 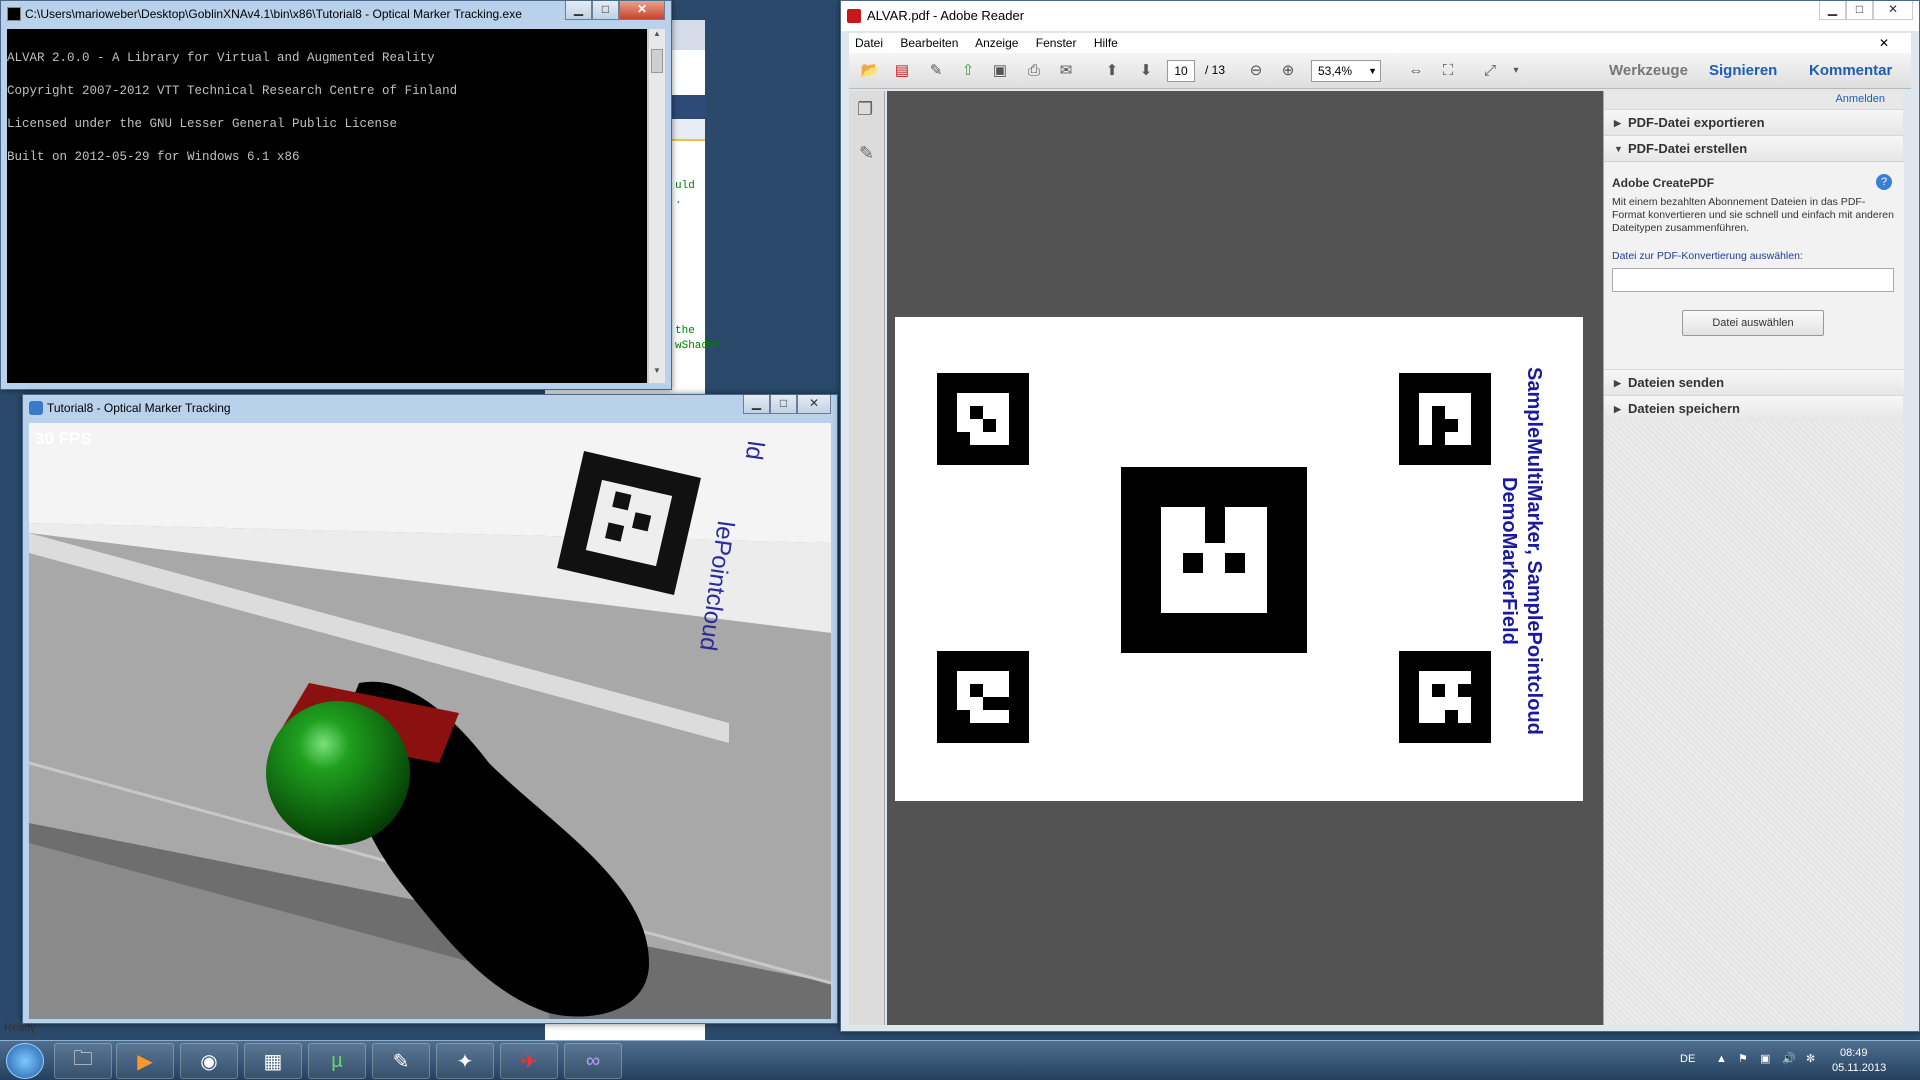 What do you see at coordinates (1448, 71) in the screenshot?
I see `fit-page-icon: ⛶` at bounding box center [1448, 71].